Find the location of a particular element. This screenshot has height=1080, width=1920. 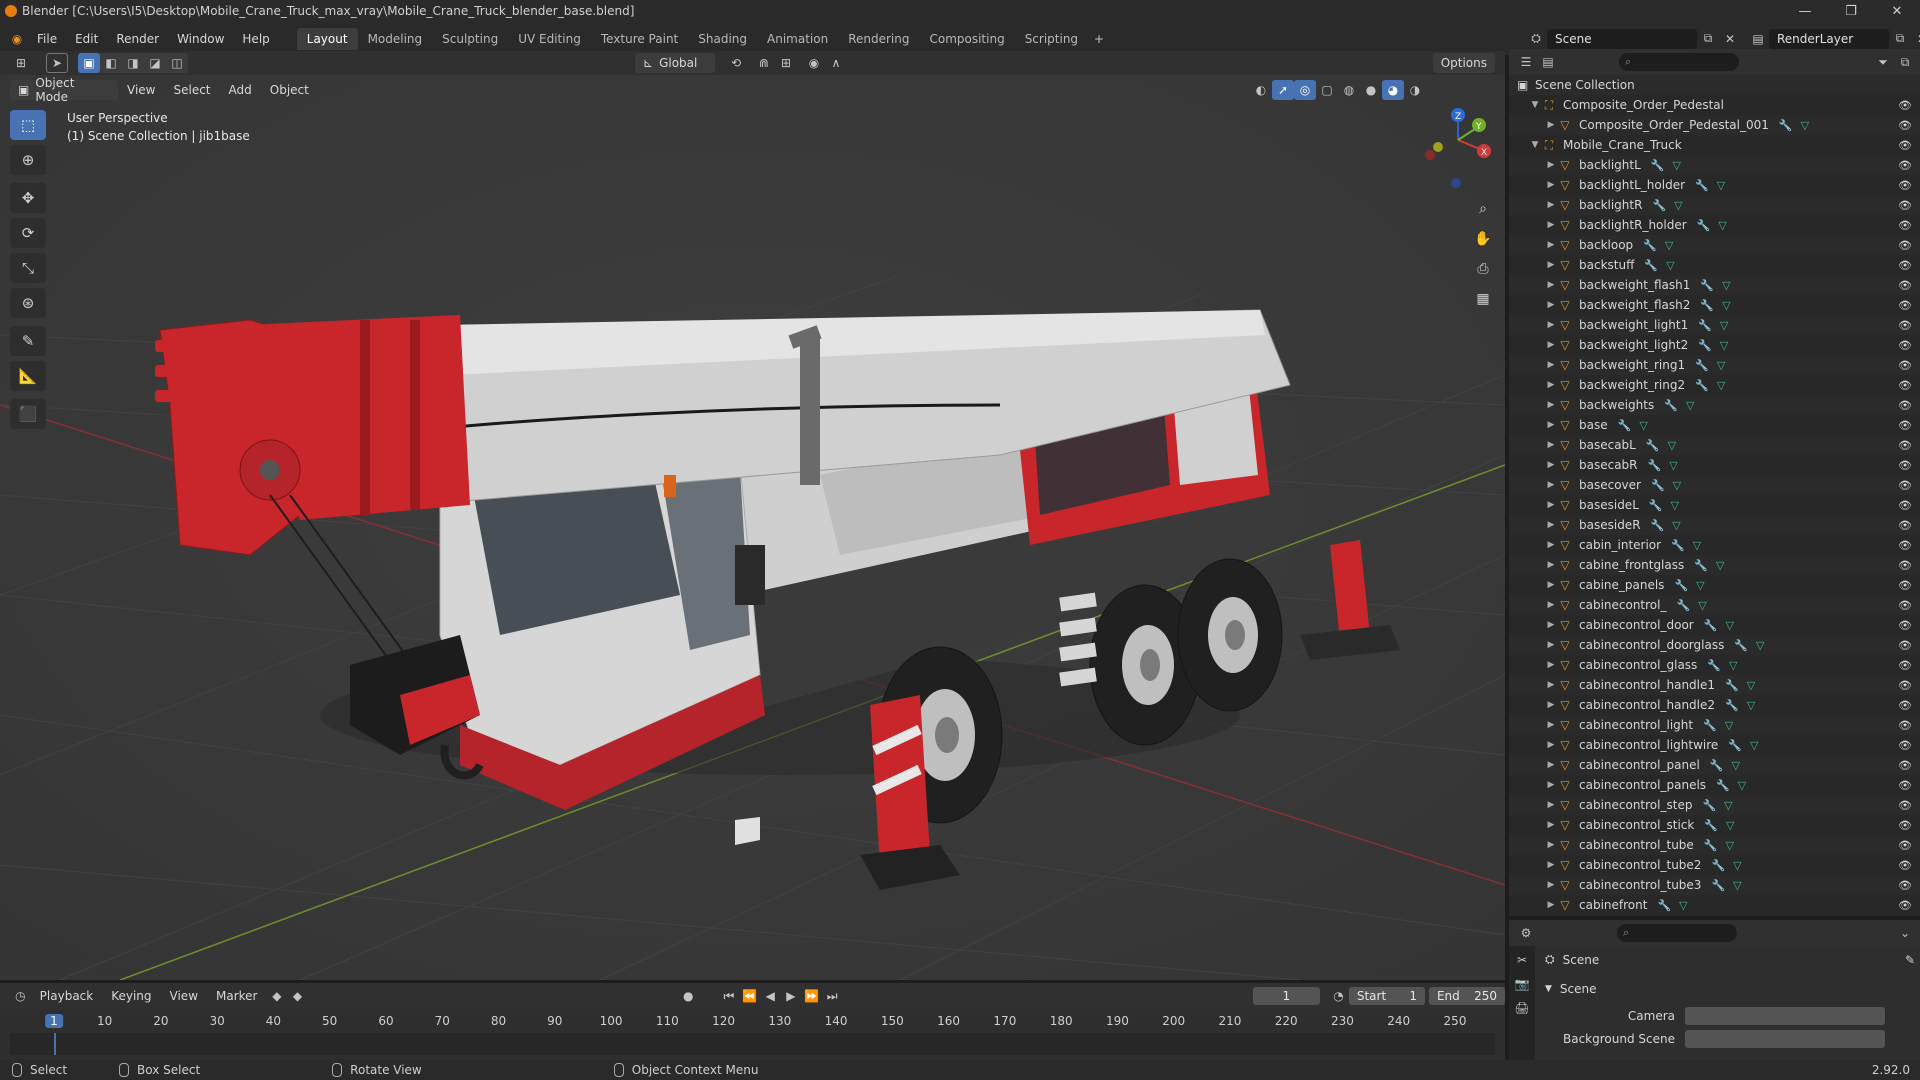

wireframe-shading-icon: ◍ is located at coordinates (1349, 90).